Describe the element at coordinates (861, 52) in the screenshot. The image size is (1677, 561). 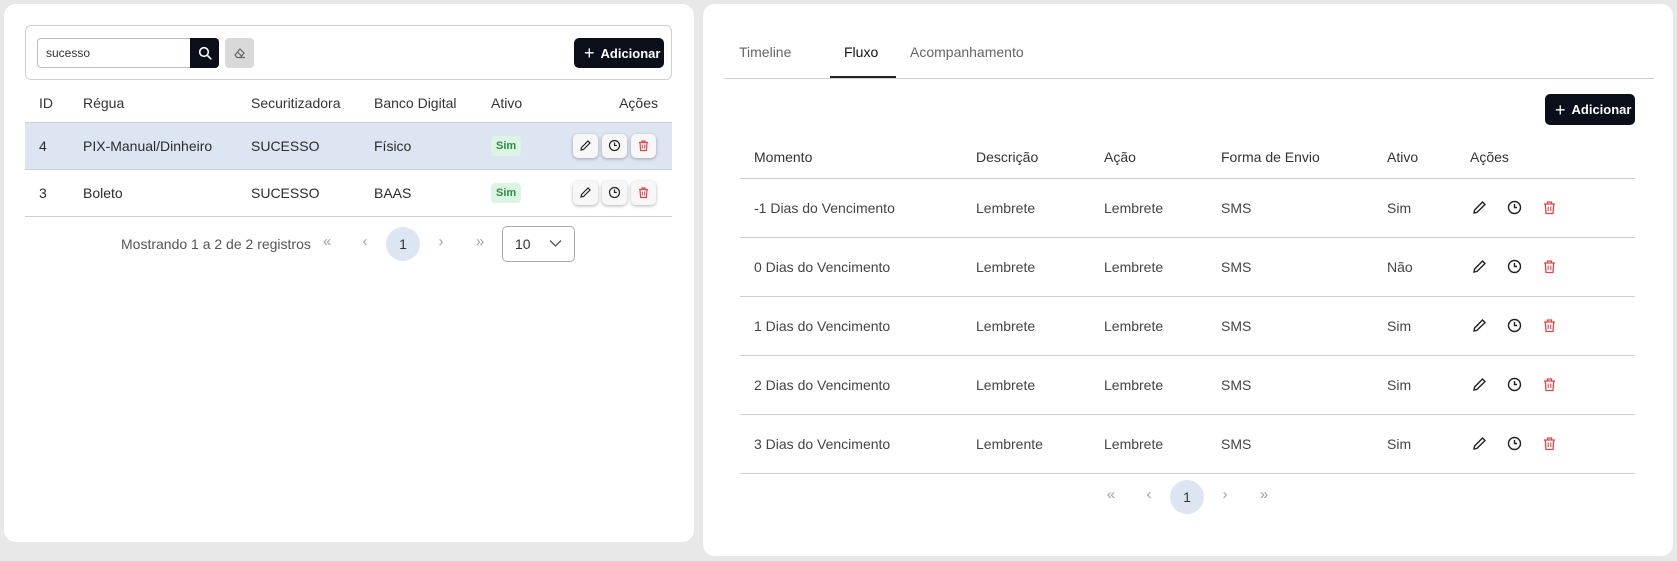
I see `tab-fluxo: Fluxo` at that location.